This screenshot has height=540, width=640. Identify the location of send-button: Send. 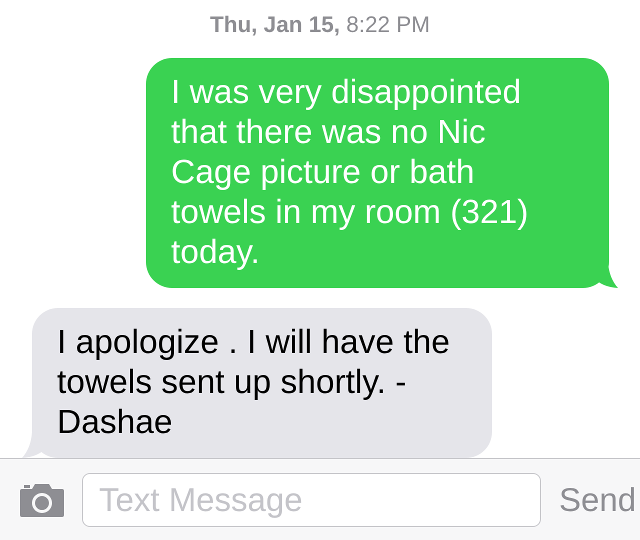
(597, 499).